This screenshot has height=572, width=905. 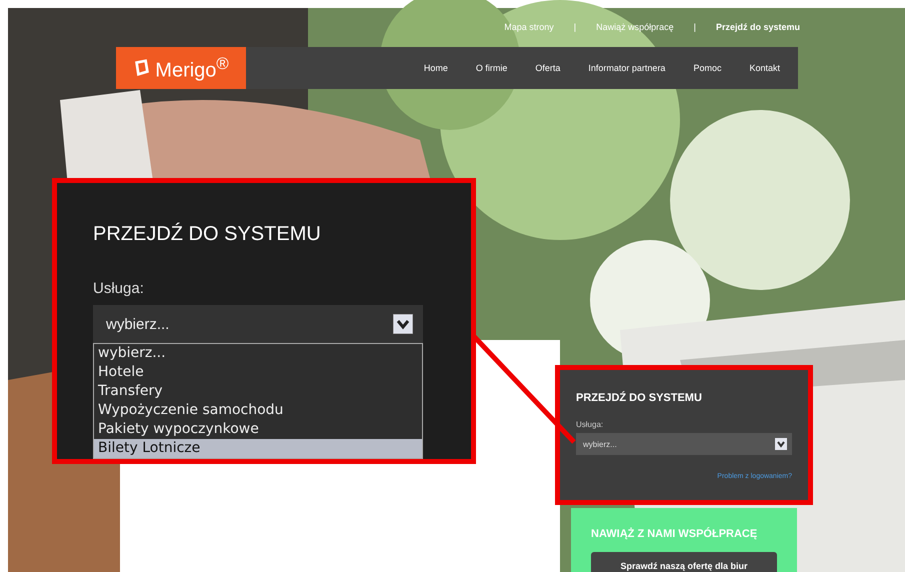 What do you see at coordinates (258, 410) in the screenshot?
I see `dropdown-option: Wypożyczenie samochodu` at bounding box center [258, 410].